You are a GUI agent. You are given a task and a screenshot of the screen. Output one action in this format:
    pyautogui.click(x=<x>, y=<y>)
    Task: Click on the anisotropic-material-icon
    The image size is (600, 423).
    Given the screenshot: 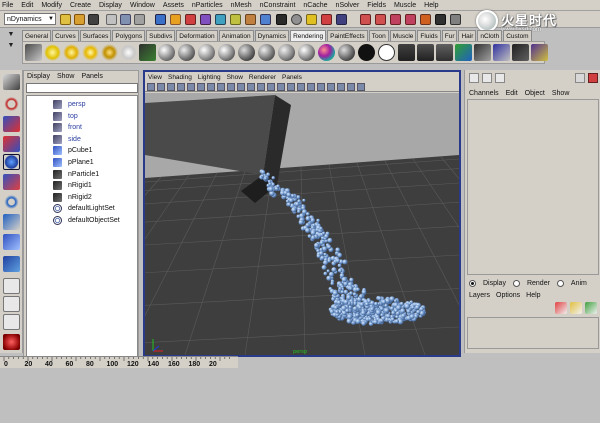 What is the action you would take?
    pyautogui.click(x=246, y=52)
    